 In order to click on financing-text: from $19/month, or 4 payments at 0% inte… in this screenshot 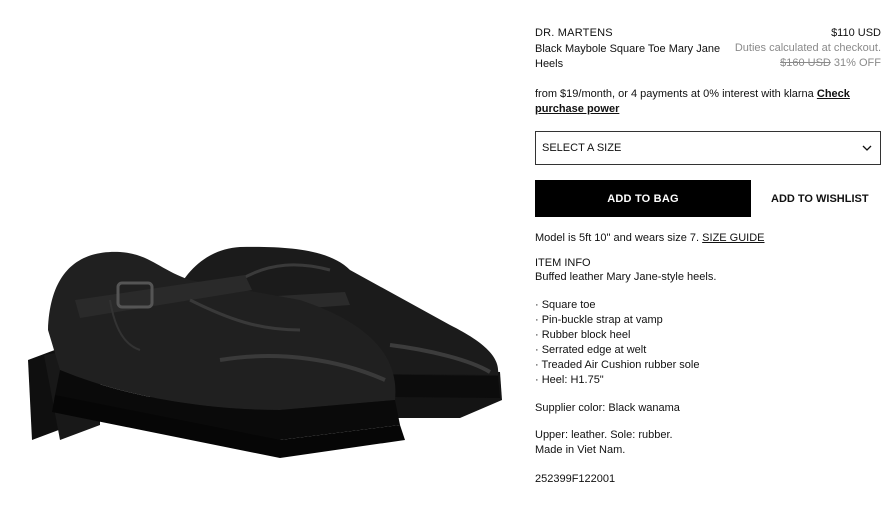, I will do `click(674, 94)`.